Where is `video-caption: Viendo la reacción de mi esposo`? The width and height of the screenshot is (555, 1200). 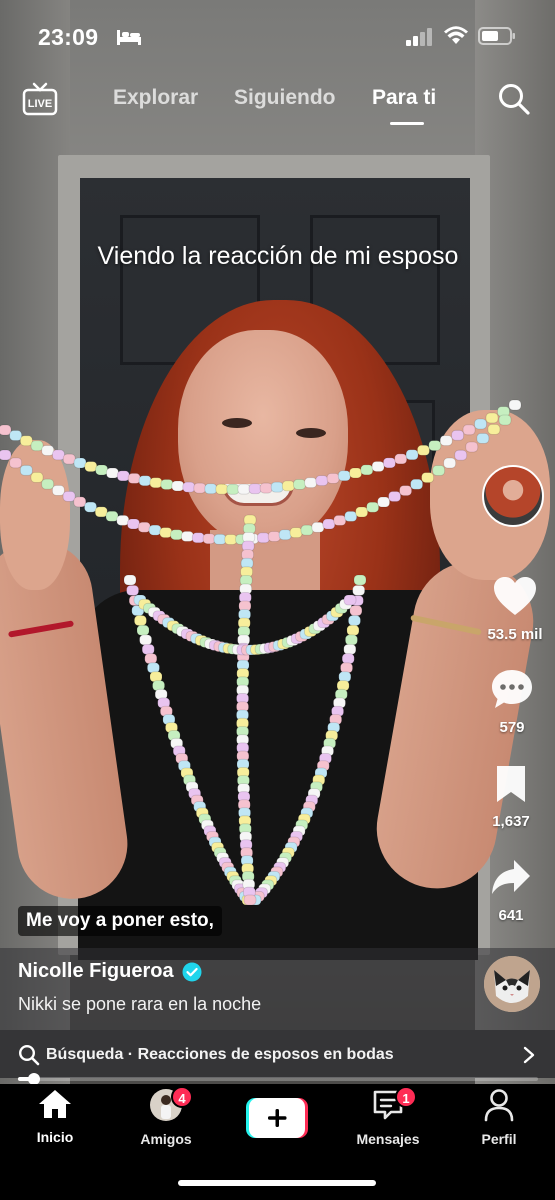
video-caption: Viendo la reacción de mi esposo is located at coordinates (278, 256).